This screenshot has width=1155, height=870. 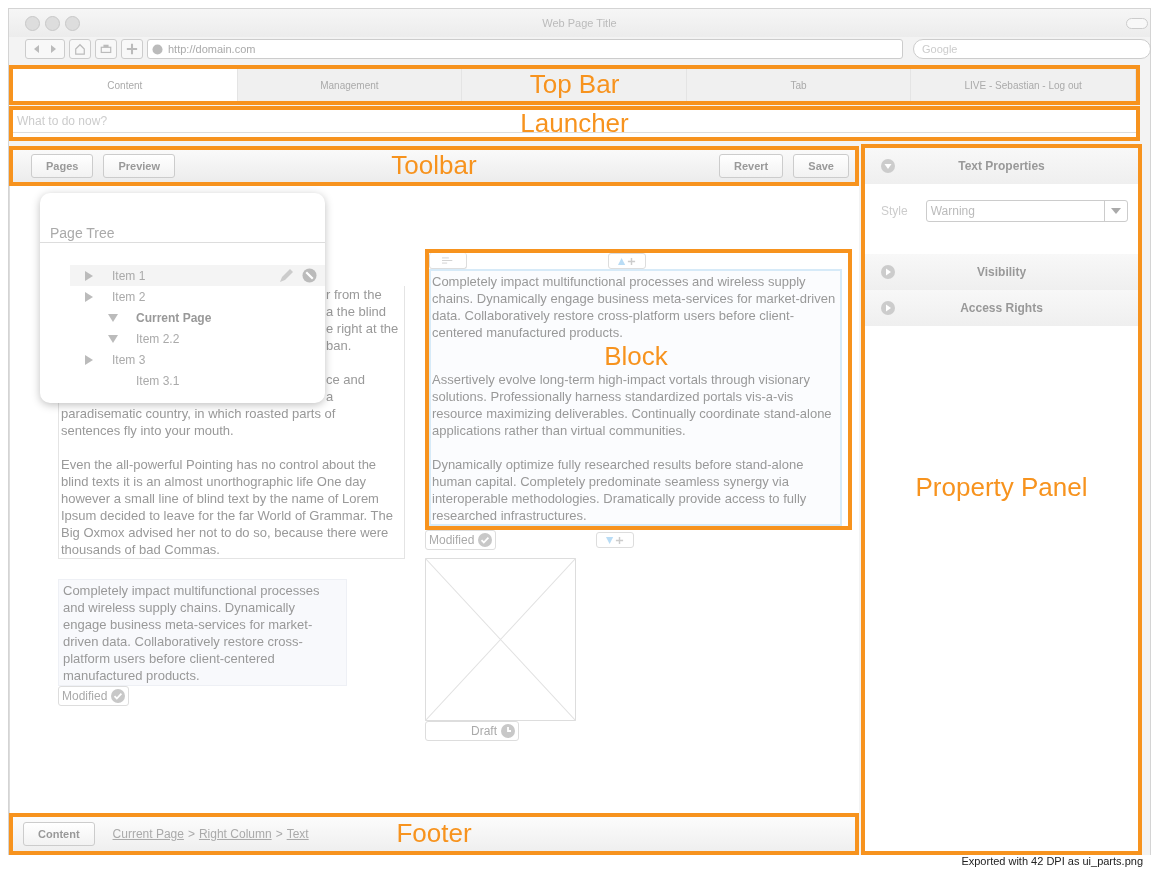 I want to click on tree-item: Item 3.1, so click(x=197, y=380).